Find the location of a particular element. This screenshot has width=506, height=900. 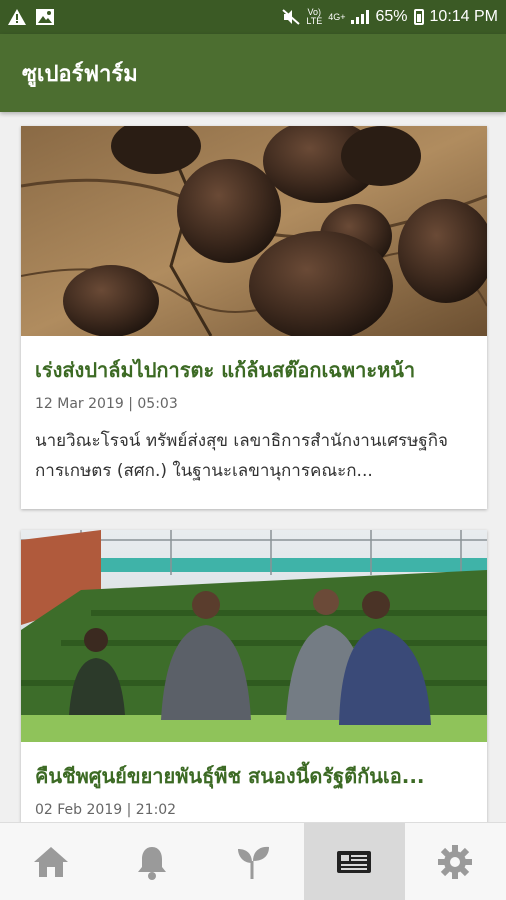

article-title: เร่งส่งปาล์มไปการตะ แก้ล้นสต๊อกเฉพาะหน้า is located at coordinates (254, 370).